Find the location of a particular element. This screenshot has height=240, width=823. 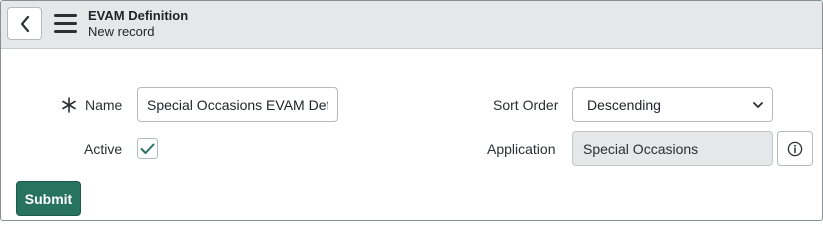

sort-order-value: Descending is located at coordinates (624, 105).